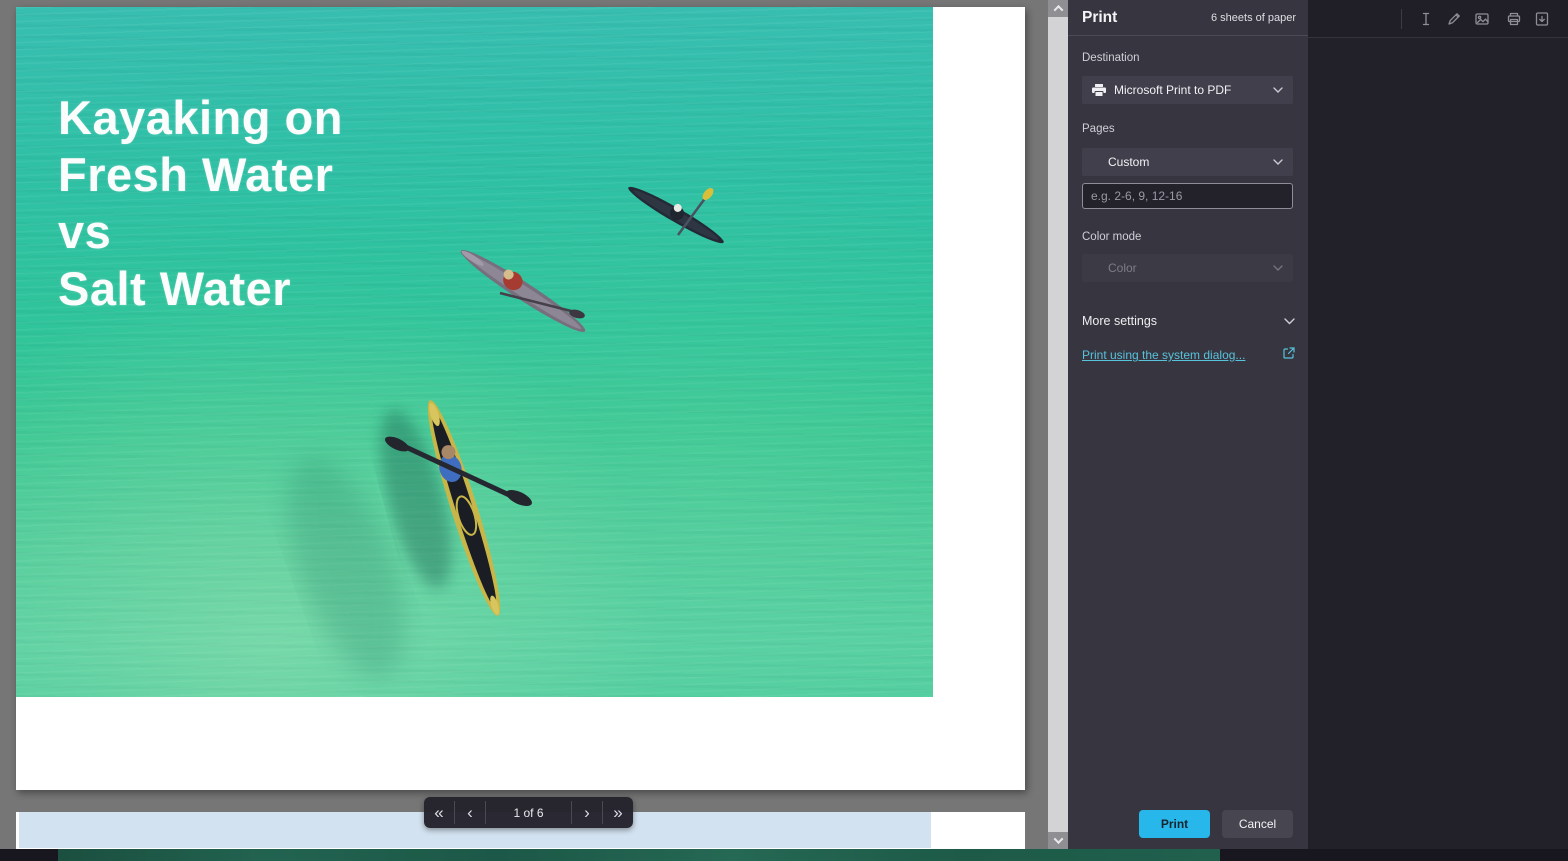  I want to click on next-page-image-sliver, so click(639, 855).